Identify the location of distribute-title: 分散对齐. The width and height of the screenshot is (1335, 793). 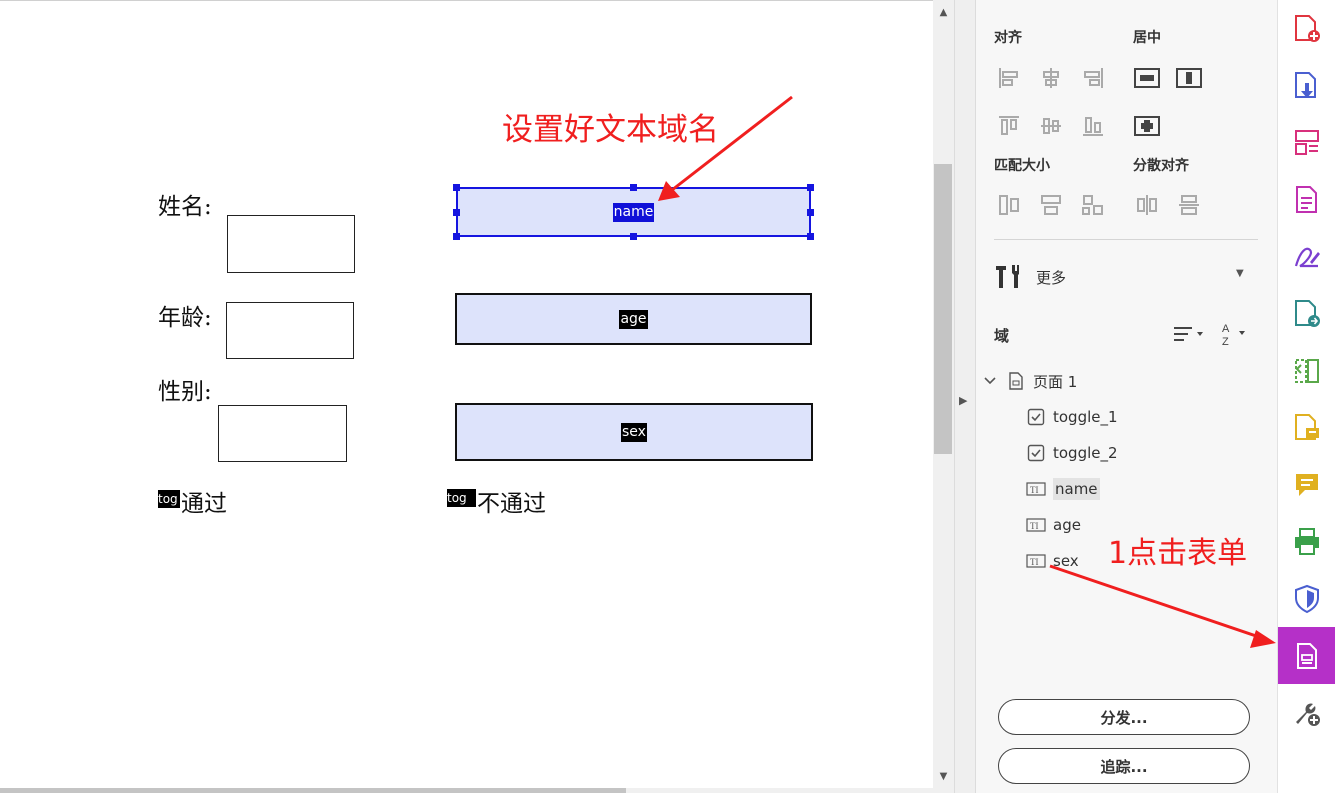
(1161, 166).